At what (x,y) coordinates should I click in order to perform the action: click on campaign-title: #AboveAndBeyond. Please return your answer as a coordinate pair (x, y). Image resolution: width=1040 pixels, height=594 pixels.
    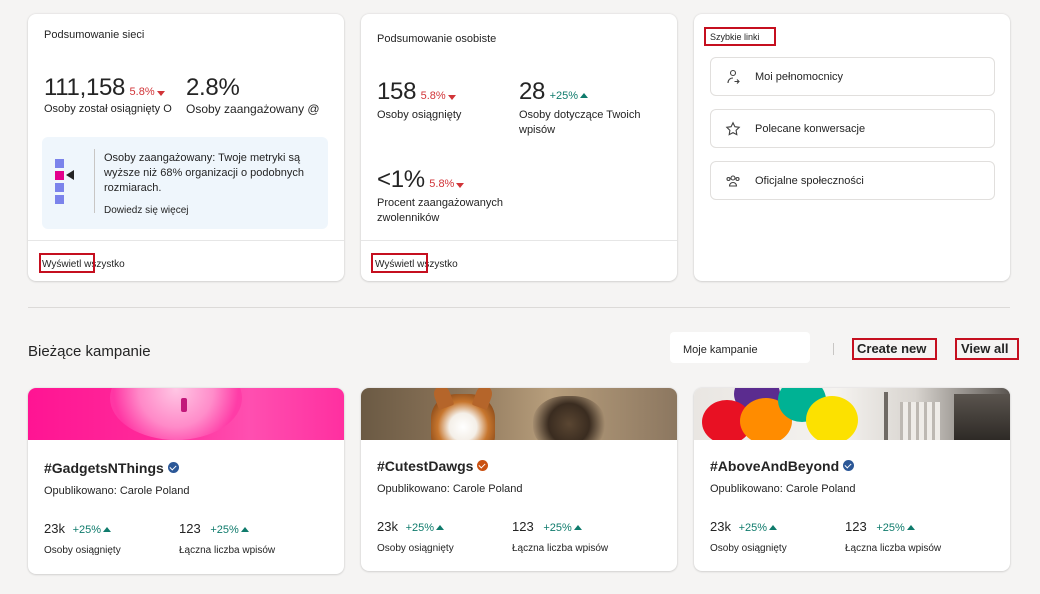
    Looking at the image, I should click on (782, 466).